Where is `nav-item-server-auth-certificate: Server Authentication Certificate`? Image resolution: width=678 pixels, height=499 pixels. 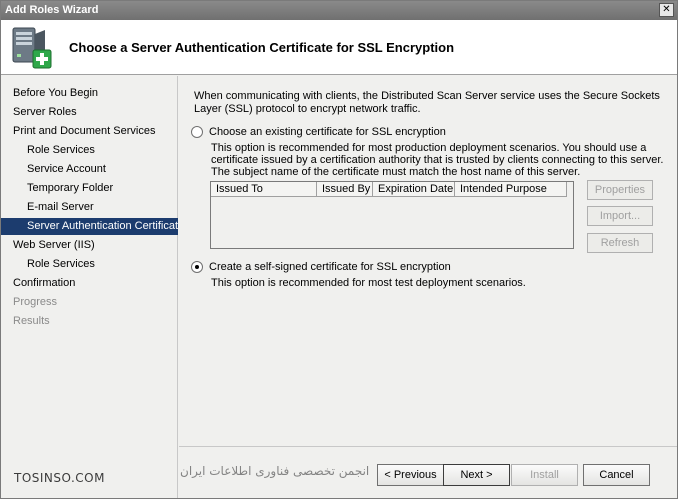
nav-item-server-auth-certificate: Server Authentication Certificate is located at coordinates (92, 226).